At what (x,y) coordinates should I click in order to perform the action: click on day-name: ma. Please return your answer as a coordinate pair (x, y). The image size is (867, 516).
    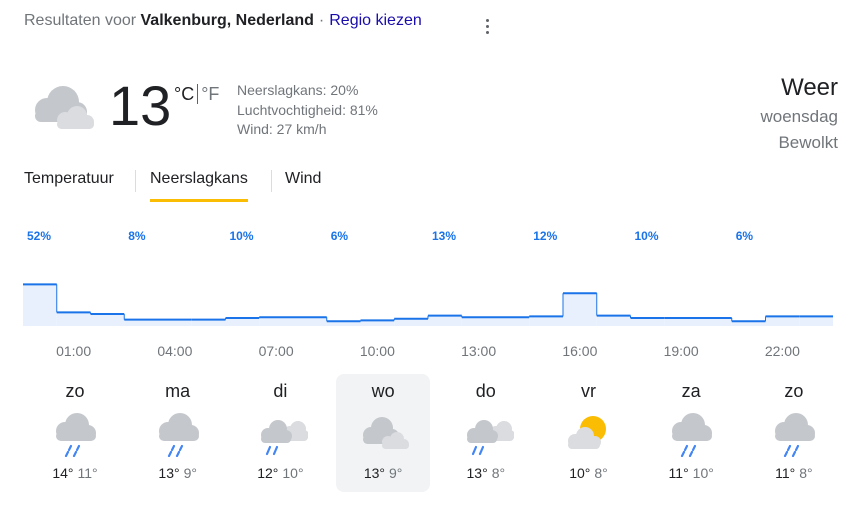
    Looking at the image, I should click on (178, 391).